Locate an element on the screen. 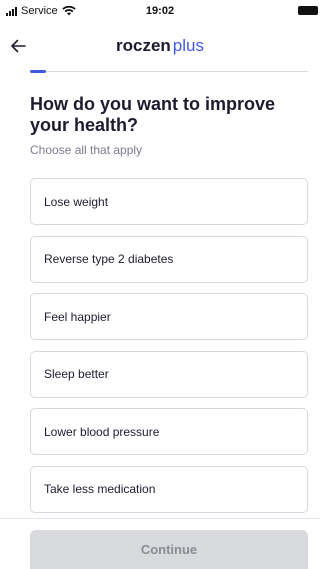 This screenshot has height=569, width=320. status-bar: Service 19:02 is located at coordinates (160, 11).